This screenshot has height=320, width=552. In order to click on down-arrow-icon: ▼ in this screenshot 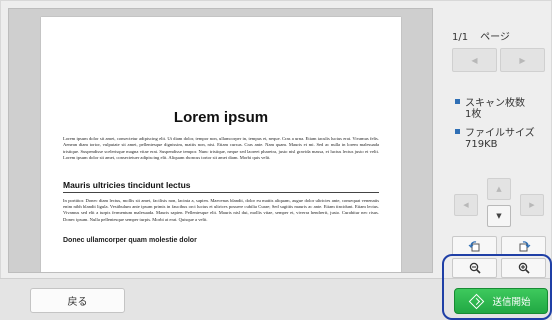, I will do `click(499, 216)`.